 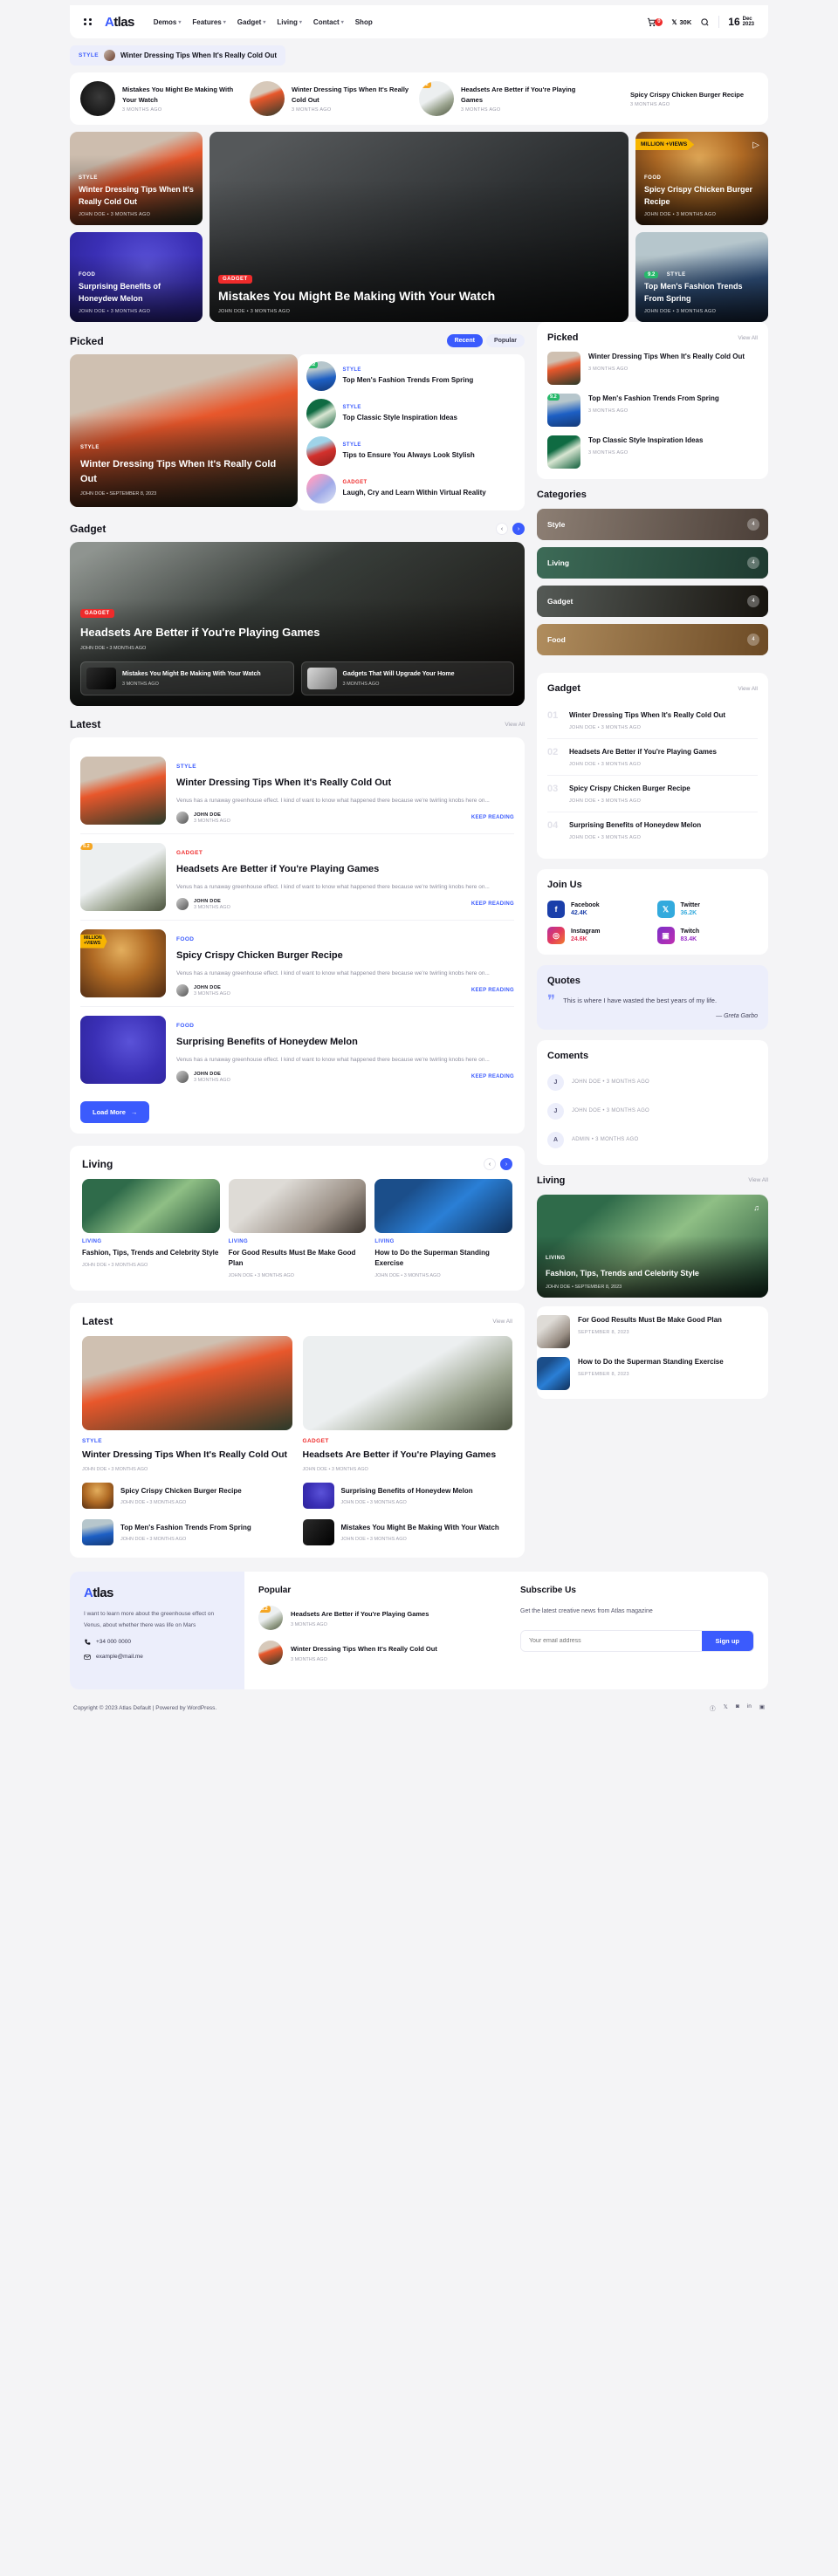 I want to click on footer-phone: +34 000 0000, so click(x=157, y=1643).